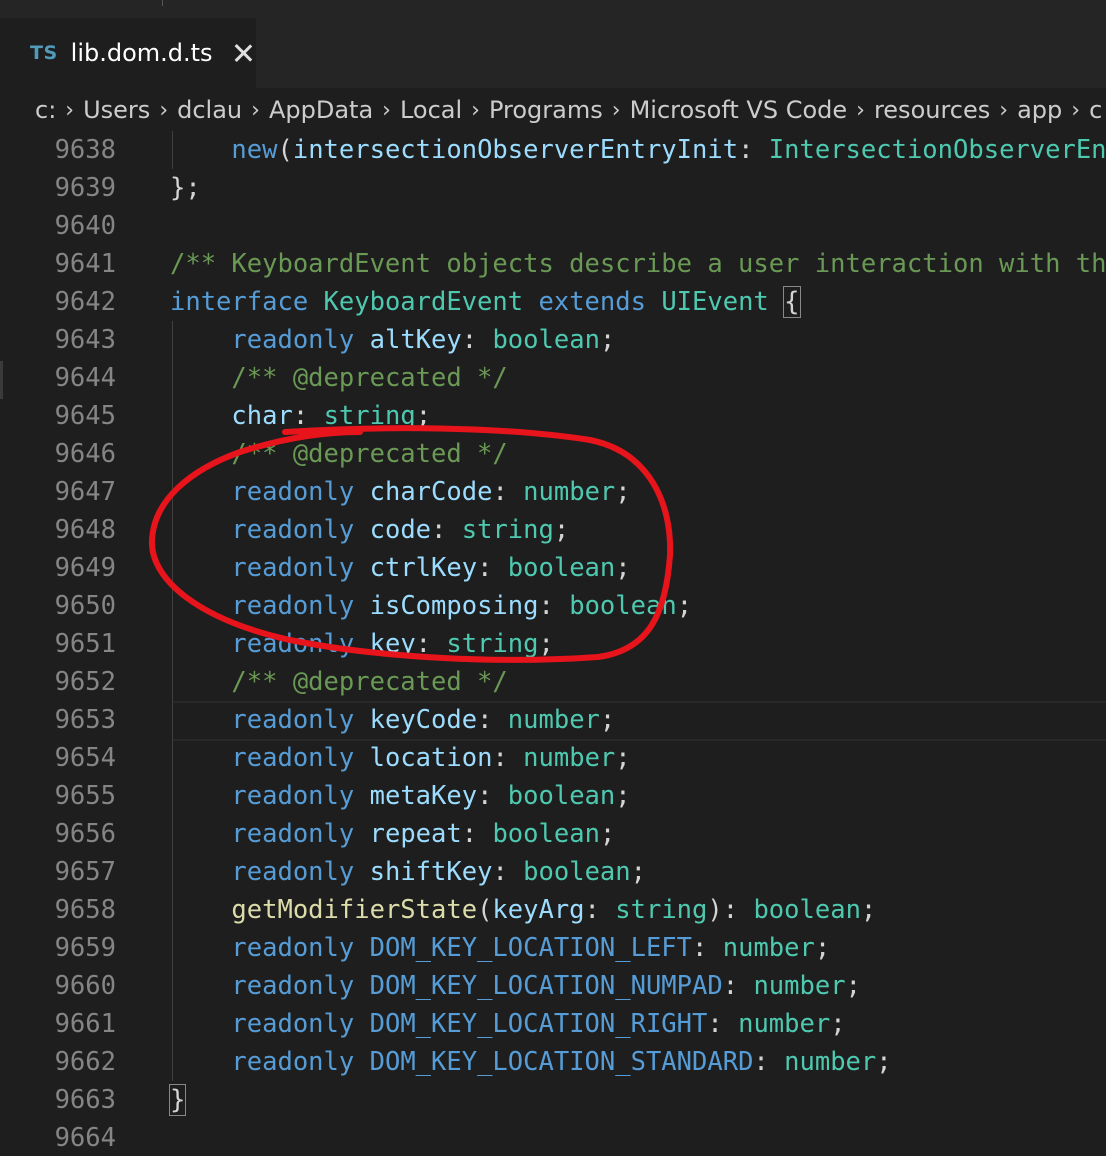 Image resolution: width=1106 pixels, height=1156 pixels. Describe the element at coordinates (321, 110) in the screenshot. I see `breadcrumb-item: AppData` at that location.